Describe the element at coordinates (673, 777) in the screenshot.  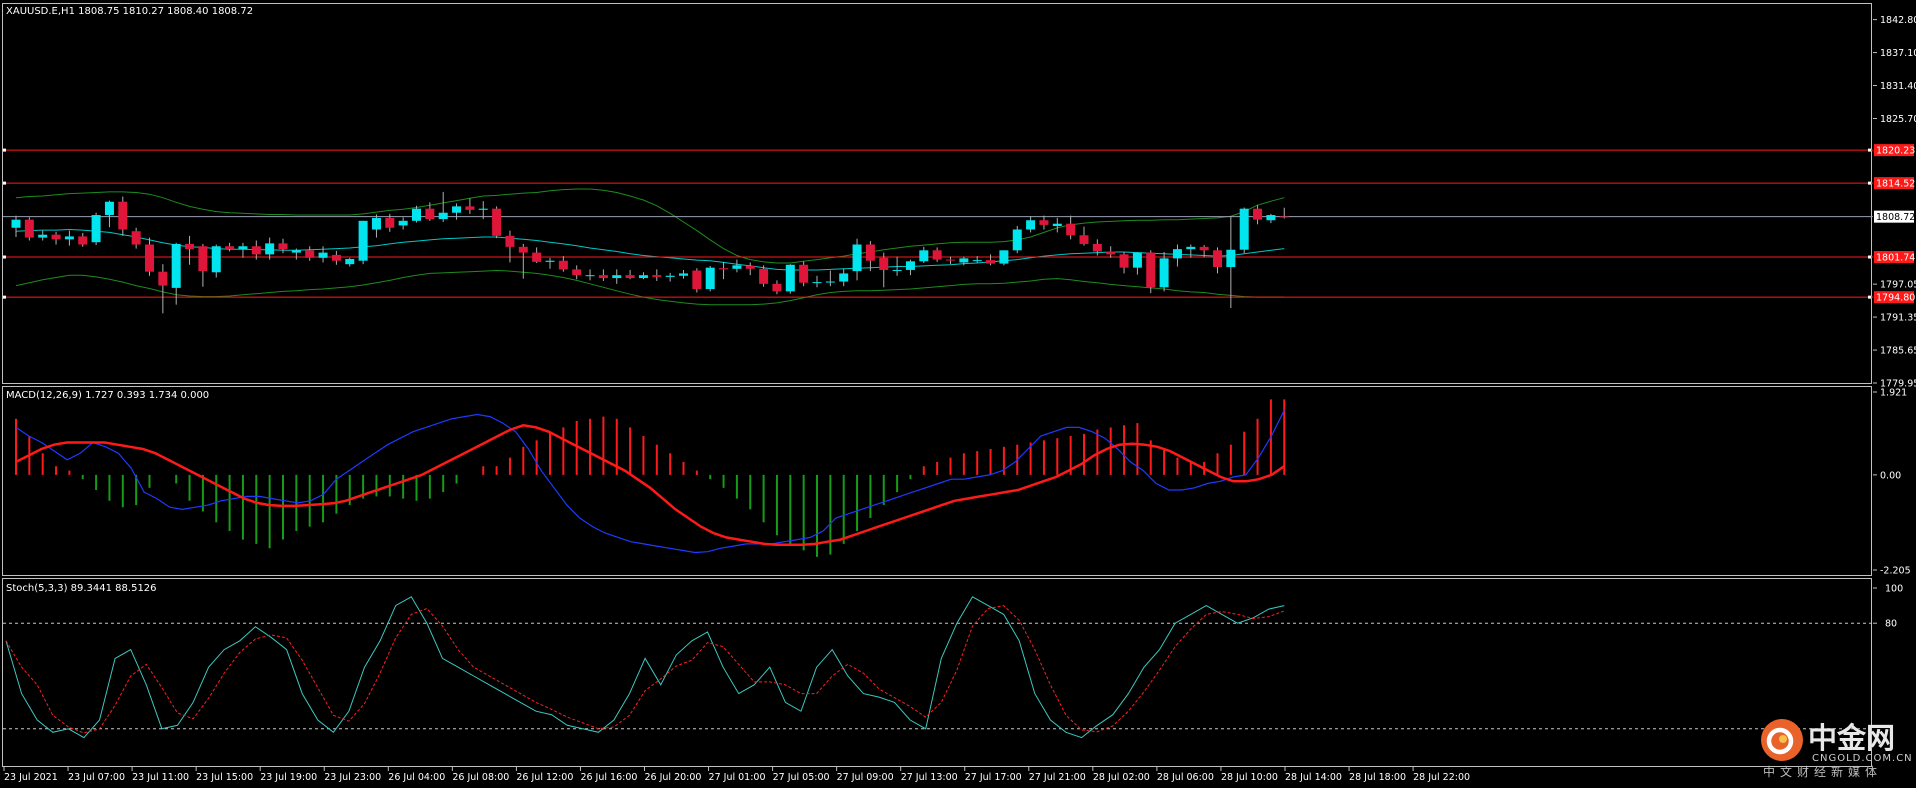
I see `time-tick-label: 26 Jul 20:00` at that location.